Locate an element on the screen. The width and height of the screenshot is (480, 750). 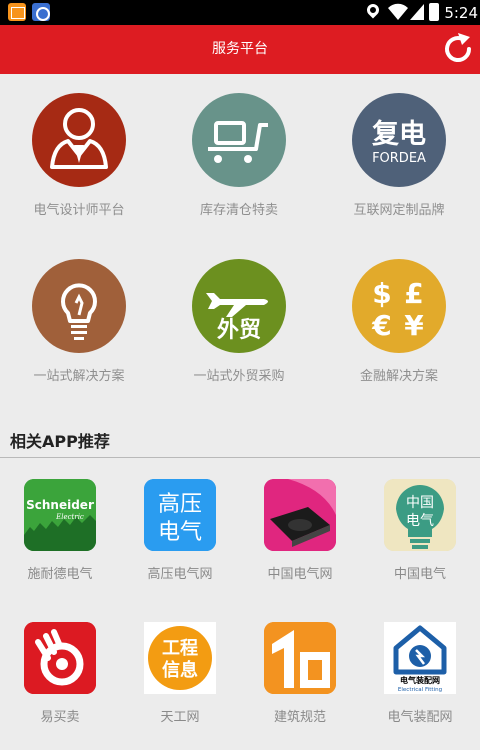
section-title: 相关APP推荐 is located at coordinates (60, 441).